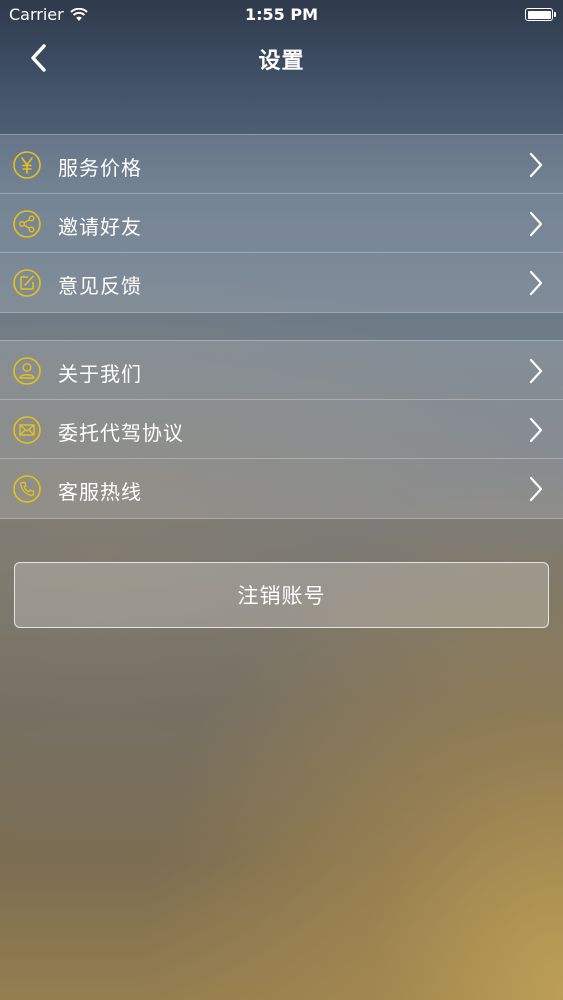 The height and width of the screenshot is (1000, 563). Describe the element at coordinates (281, 595) in the screenshot. I see `logout-button: 注销账号` at that location.